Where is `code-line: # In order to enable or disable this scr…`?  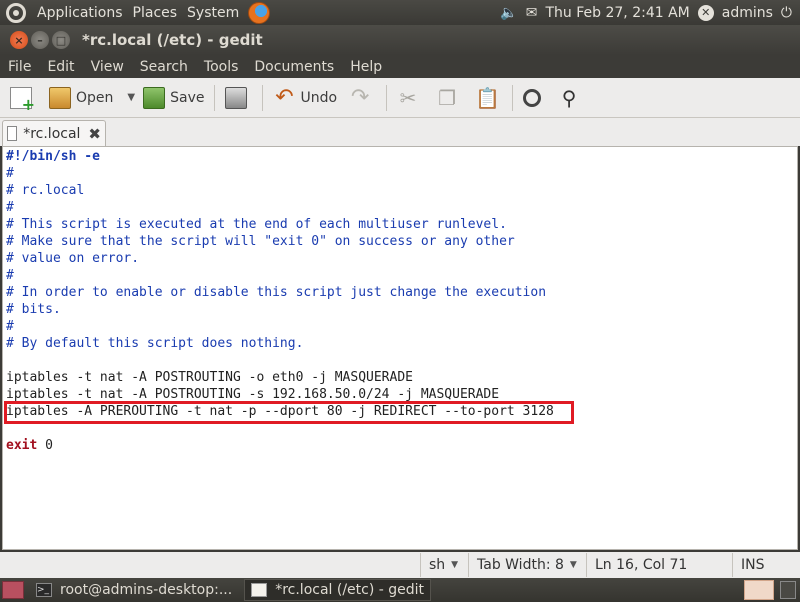
code-line: # In order to enable or disable this scr… is located at coordinates (400, 292).